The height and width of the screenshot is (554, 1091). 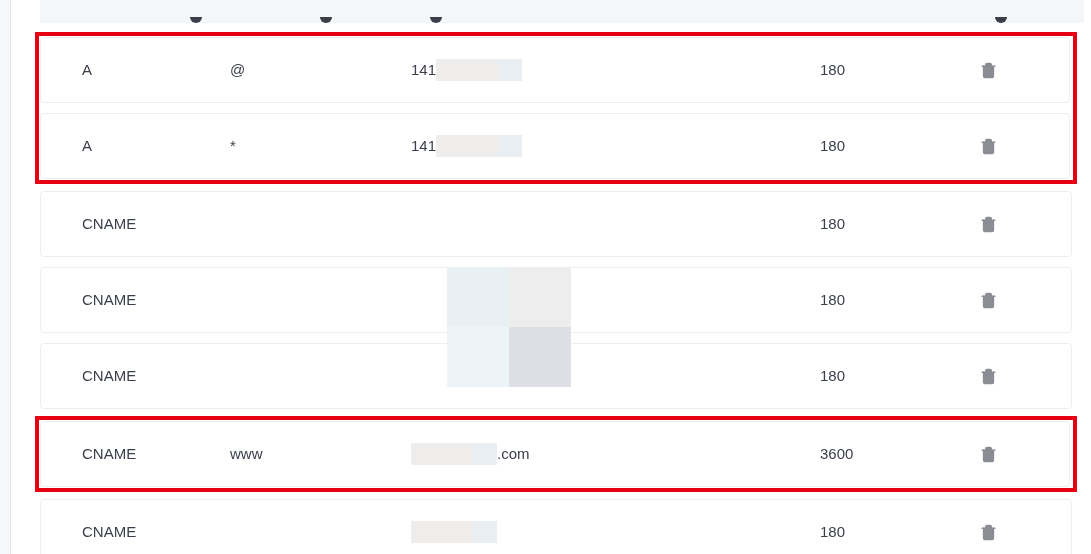 I want to click on record-value: .com, so click(x=513, y=453).